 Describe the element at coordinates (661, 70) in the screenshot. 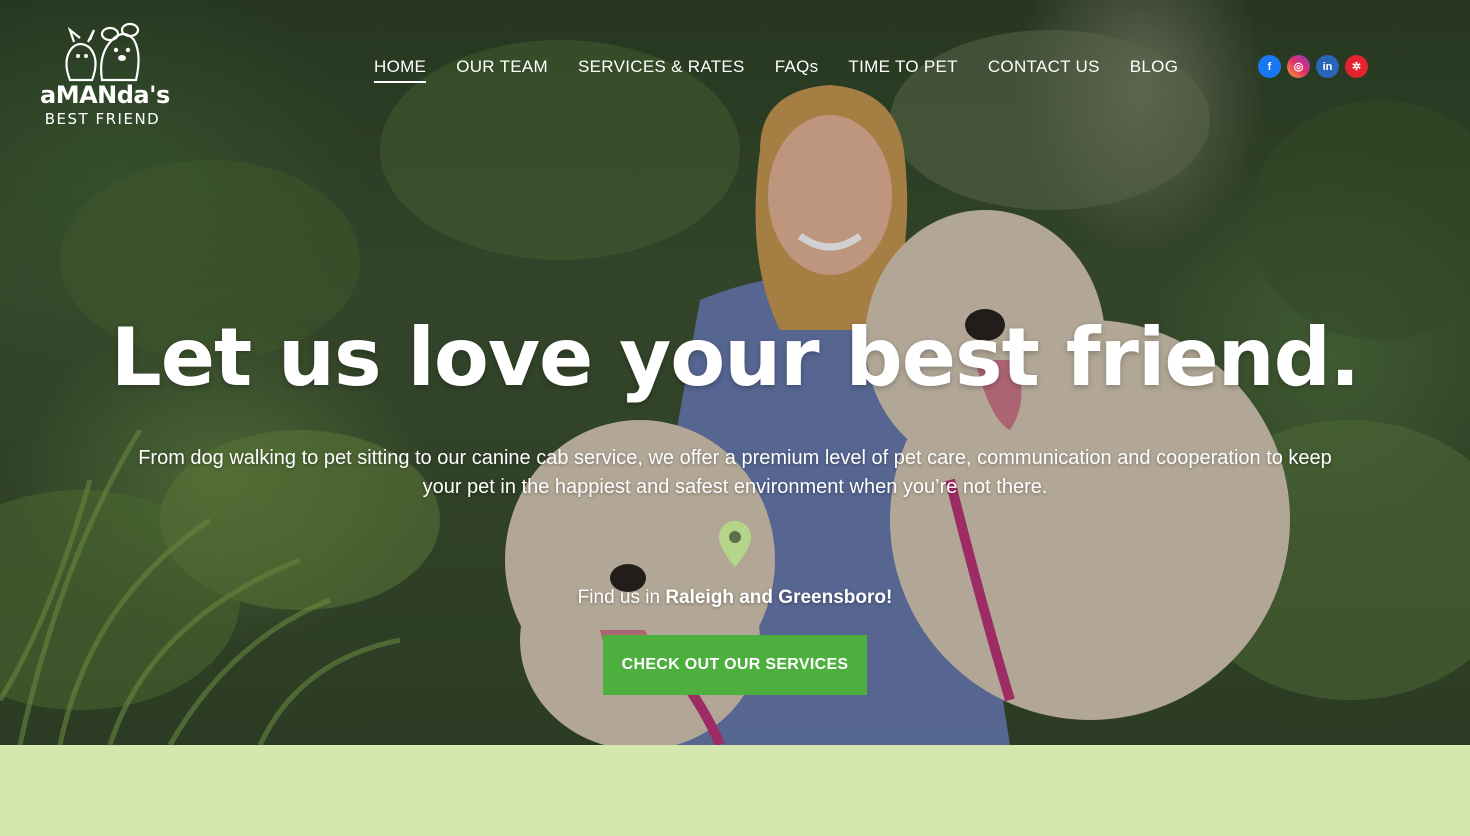

I see `nav-services-rates: SERVICES & RATES` at that location.